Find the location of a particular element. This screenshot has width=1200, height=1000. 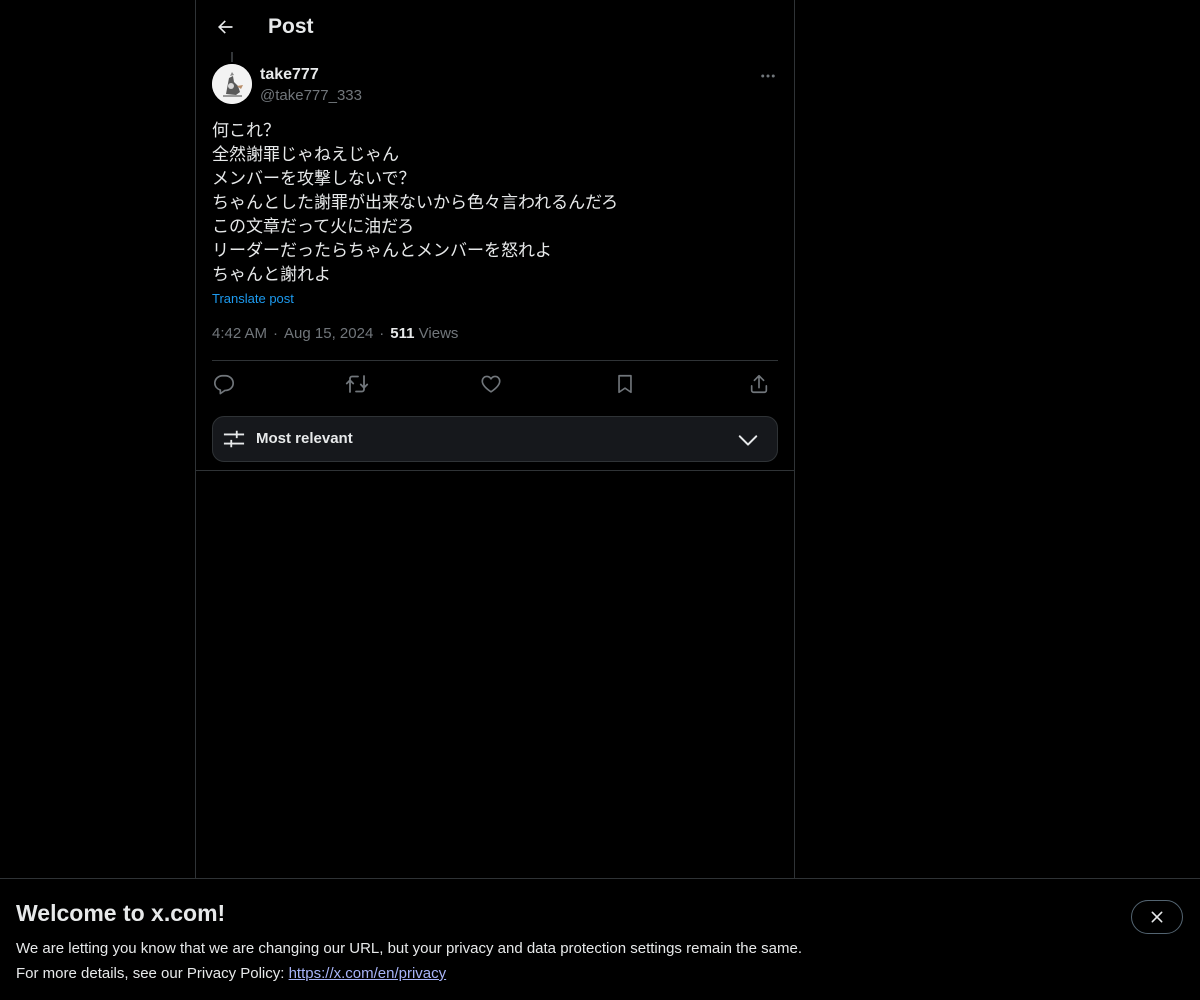

section-divider is located at coordinates (495, 470).